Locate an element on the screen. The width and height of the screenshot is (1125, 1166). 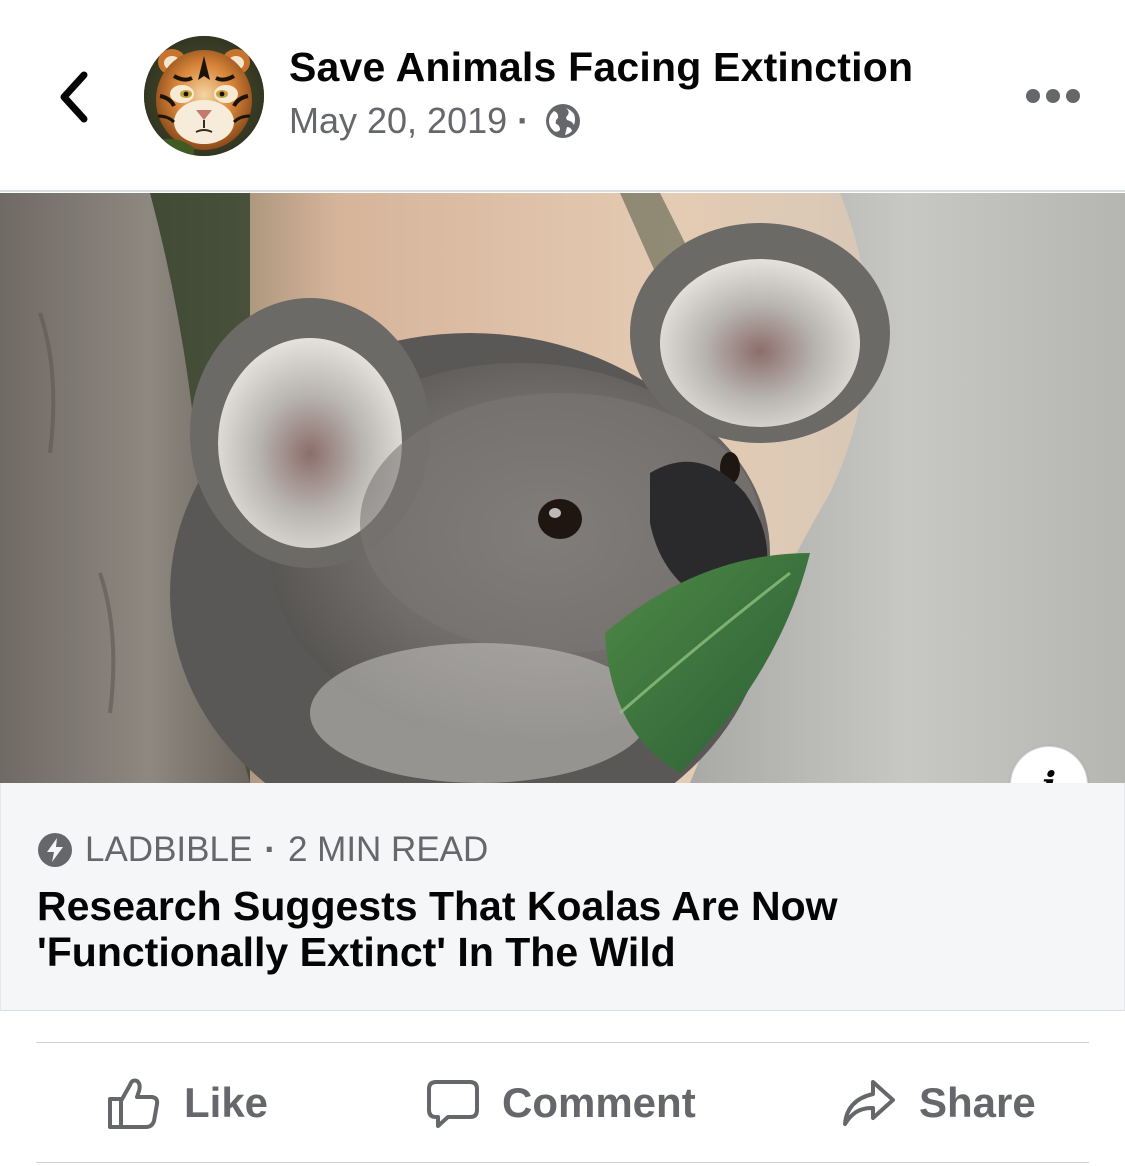
chevron-left-icon is located at coordinates (74, 97).